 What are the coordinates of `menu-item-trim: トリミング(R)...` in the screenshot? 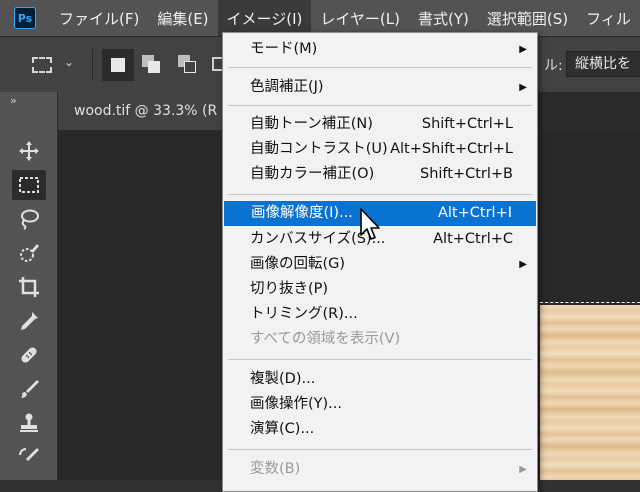 It's located at (380, 314).